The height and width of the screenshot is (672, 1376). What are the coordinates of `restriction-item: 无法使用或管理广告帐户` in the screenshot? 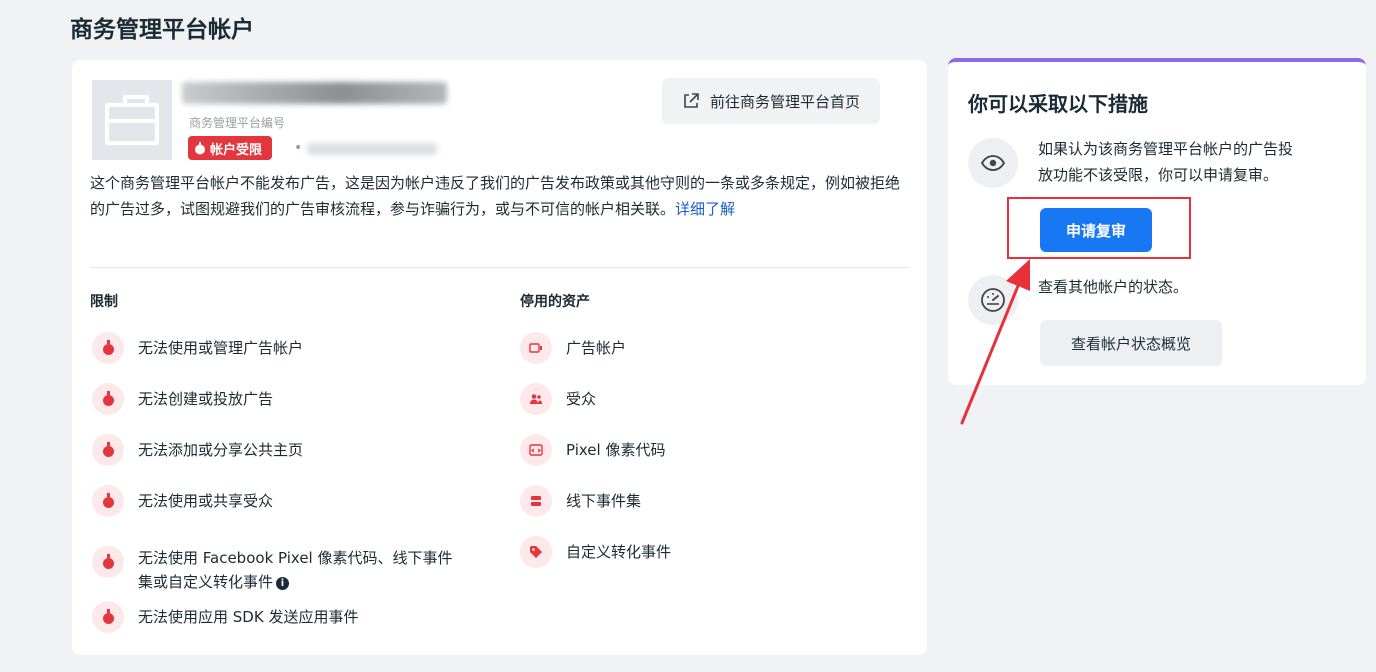 It's located at (197, 348).